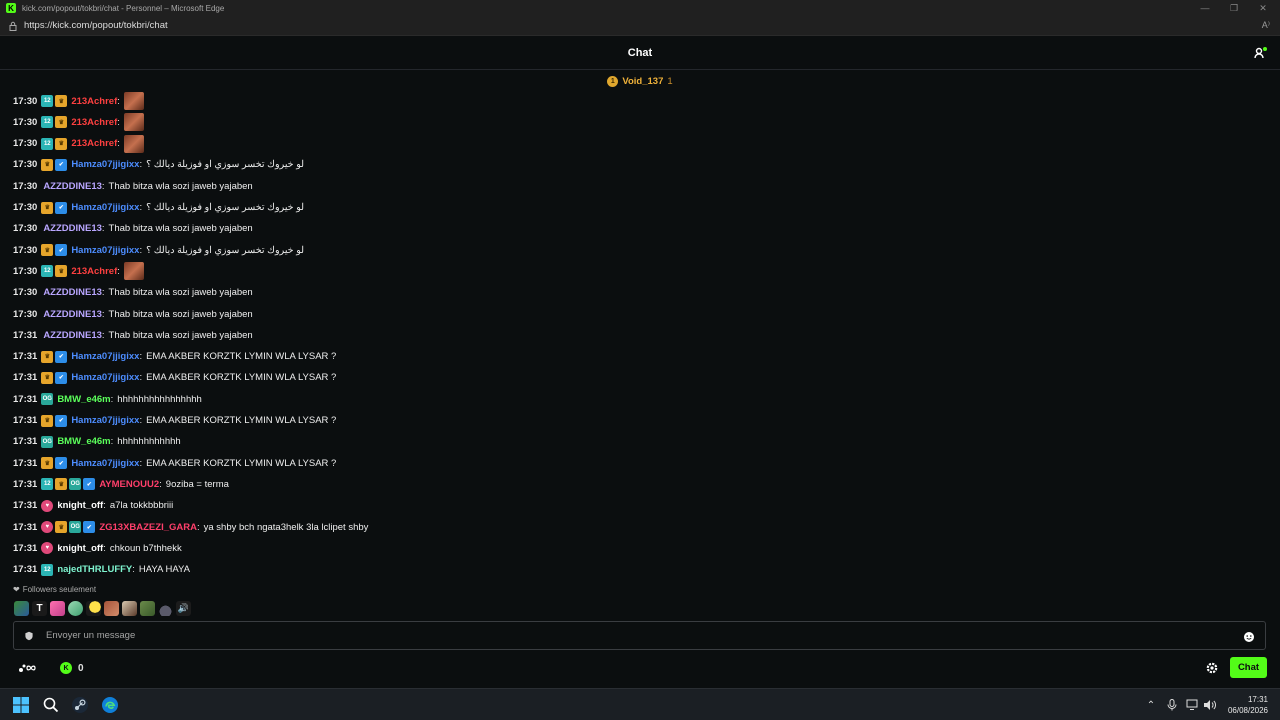  I want to click on top-gifter-bar: 1 Void_137 1, so click(640, 81).